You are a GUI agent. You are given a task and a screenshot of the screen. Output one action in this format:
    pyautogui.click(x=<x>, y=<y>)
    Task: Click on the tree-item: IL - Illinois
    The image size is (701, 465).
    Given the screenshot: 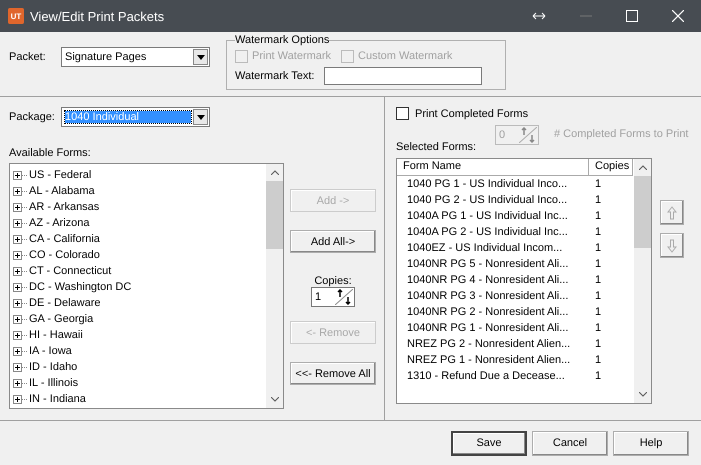 What is the action you would take?
    pyautogui.click(x=53, y=383)
    